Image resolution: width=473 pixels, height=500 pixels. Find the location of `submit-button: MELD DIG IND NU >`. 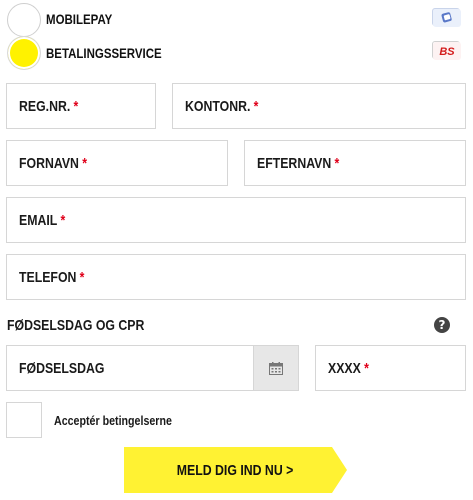

submit-button: MELD DIG IND NU > is located at coordinates (235, 470).